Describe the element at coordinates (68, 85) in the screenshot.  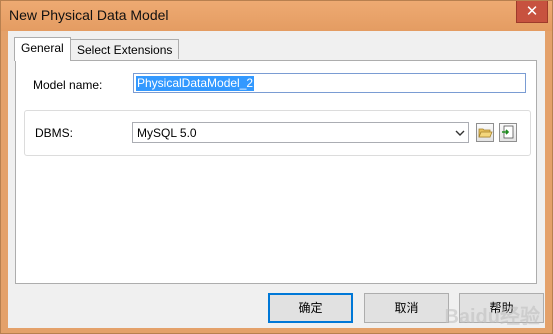
I see `model-name-label: Model name:` at that location.